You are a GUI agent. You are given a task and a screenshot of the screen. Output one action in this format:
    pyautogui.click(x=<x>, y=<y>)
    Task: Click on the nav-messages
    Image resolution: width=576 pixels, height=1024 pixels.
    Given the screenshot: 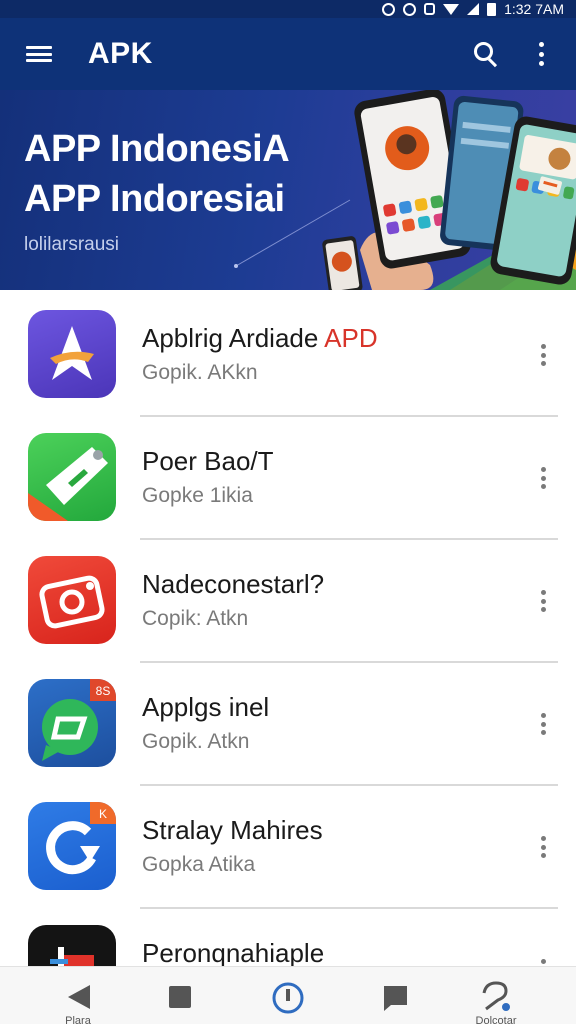 What is the action you would take?
    pyautogui.click(x=395, y=995)
    